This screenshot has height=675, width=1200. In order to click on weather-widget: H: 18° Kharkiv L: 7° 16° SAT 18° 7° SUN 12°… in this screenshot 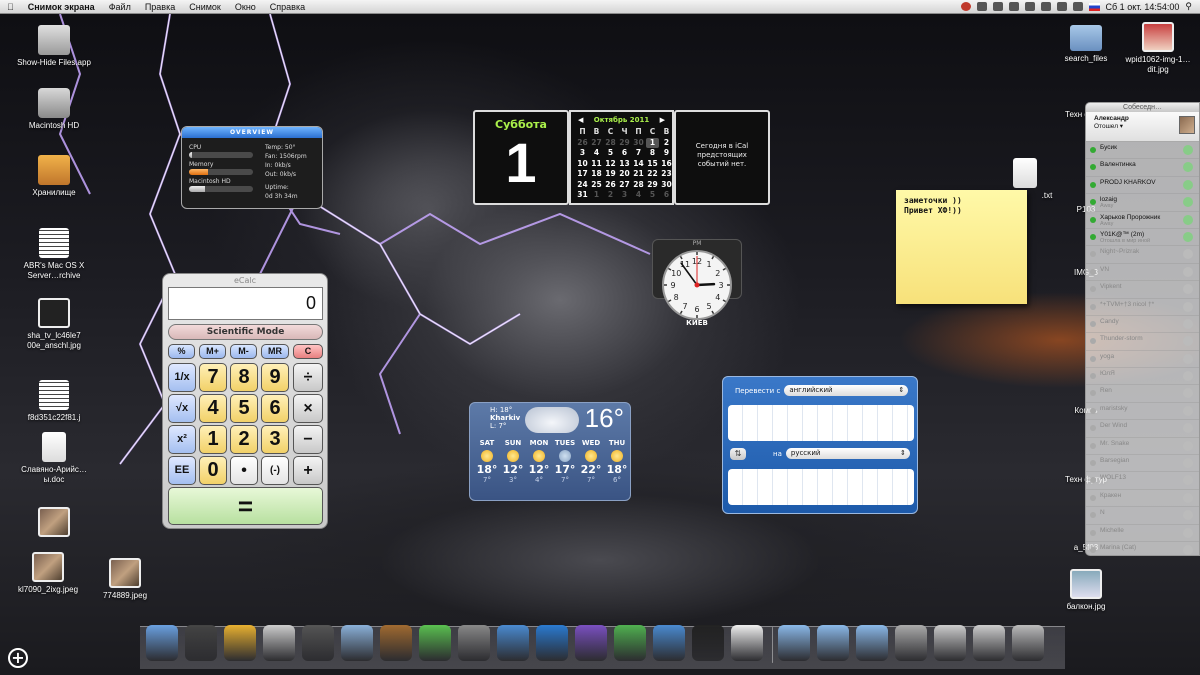, I will do `click(550, 451)`.